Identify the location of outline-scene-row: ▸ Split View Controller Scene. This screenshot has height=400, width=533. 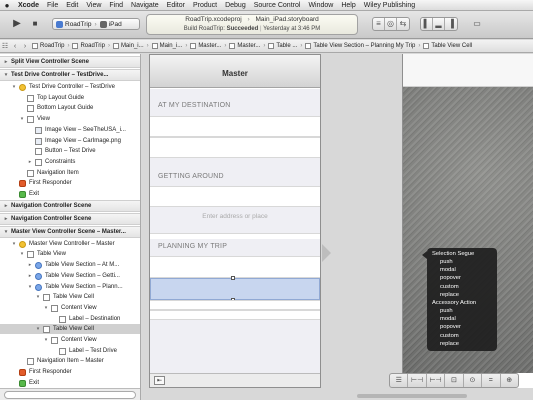
(70, 62).